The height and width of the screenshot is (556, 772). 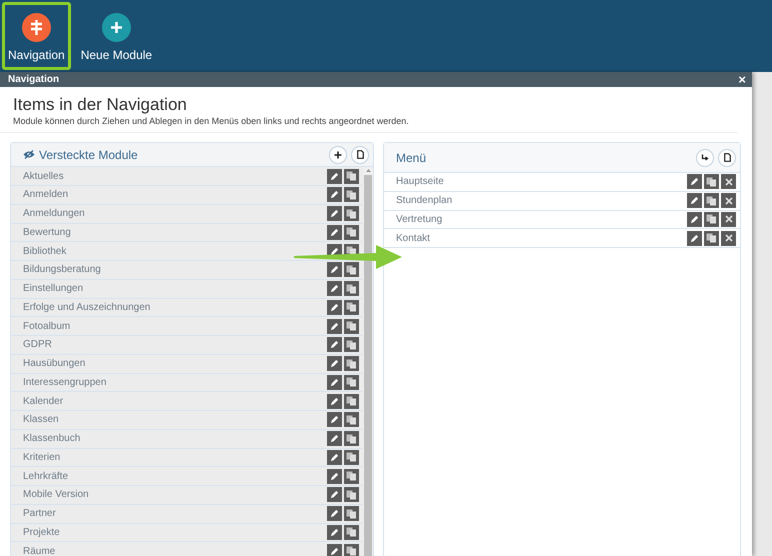 What do you see at coordinates (412, 158) in the screenshot?
I see `panel-title: Menü` at bounding box center [412, 158].